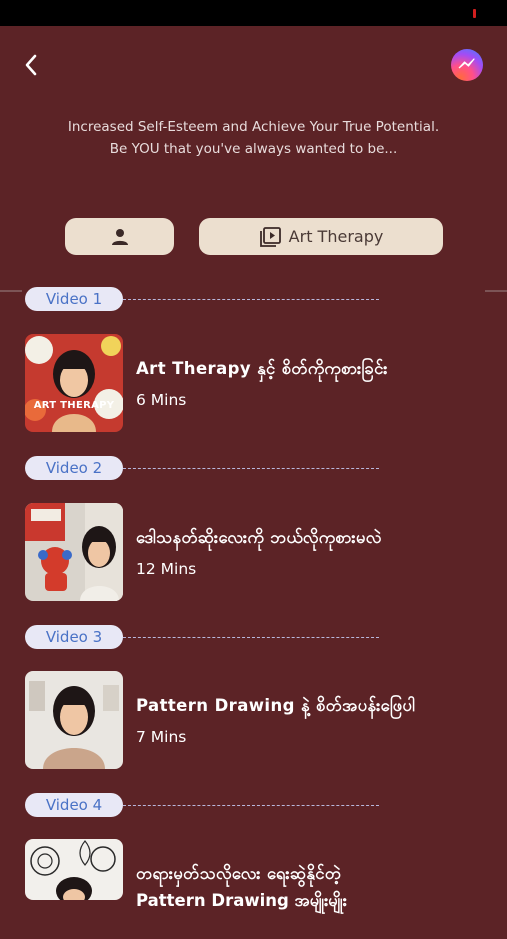  What do you see at coordinates (336, 236) in the screenshot?
I see `course-tab-label: Art Therapy` at bounding box center [336, 236].